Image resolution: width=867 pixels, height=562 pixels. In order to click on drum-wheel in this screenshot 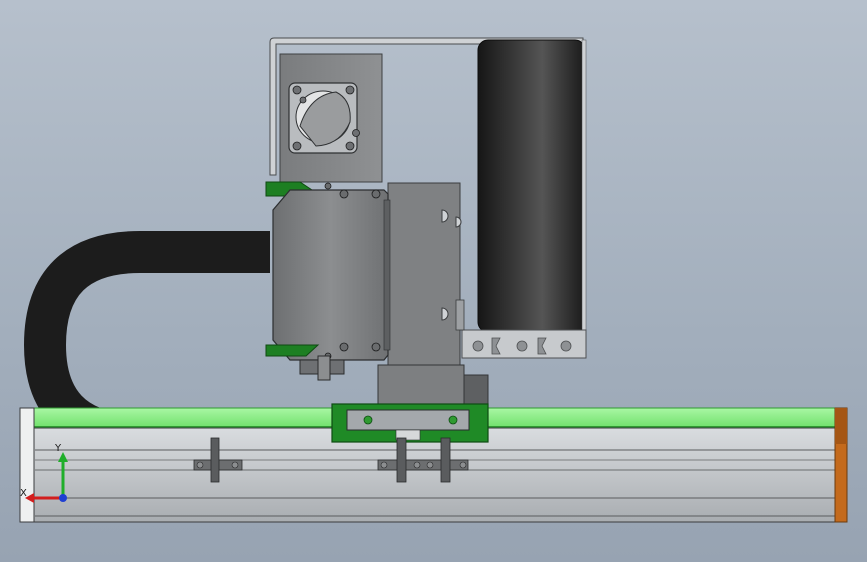, I will do `click(532, 186)`.